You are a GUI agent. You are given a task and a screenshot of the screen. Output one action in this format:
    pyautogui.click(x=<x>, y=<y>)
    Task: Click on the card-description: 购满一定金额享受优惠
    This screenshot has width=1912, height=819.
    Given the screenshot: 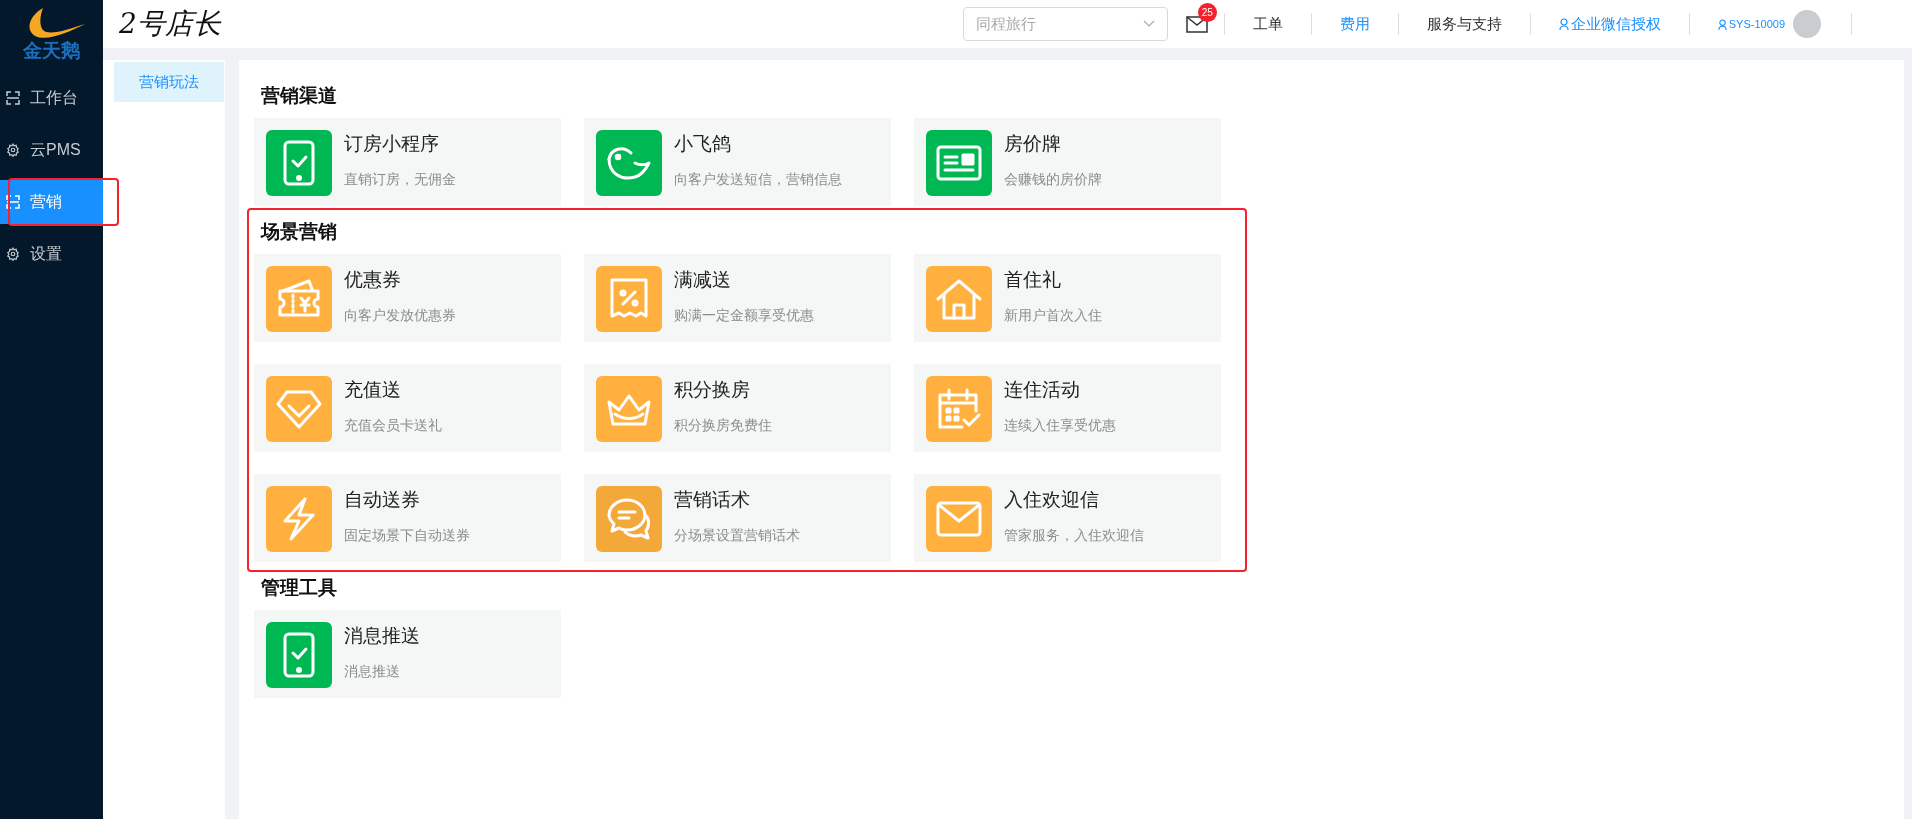 What is the action you would take?
    pyautogui.click(x=744, y=315)
    